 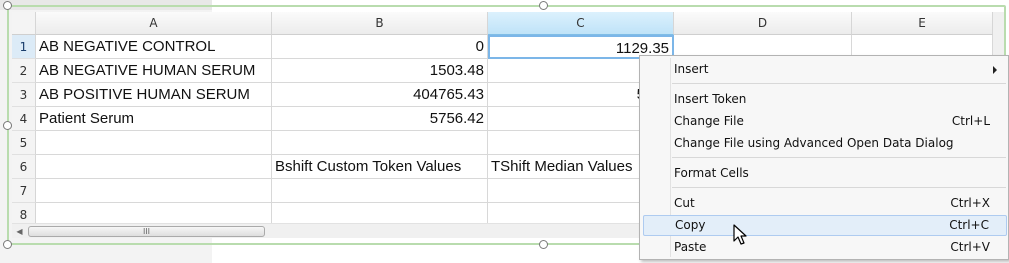 What do you see at coordinates (691, 69) in the screenshot?
I see `menu-item-insert-label: Insert` at bounding box center [691, 69].